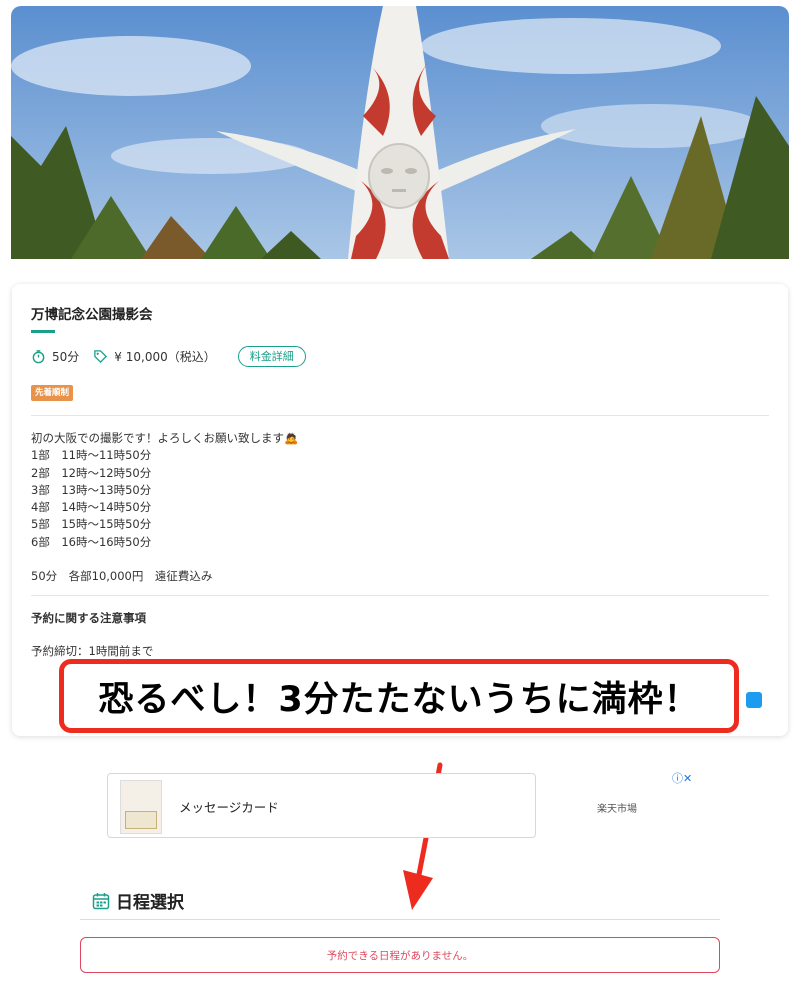 The image size is (800, 988). Describe the element at coordinates (101, 900) in the screenshot. I see `calendar-icon` at that location.